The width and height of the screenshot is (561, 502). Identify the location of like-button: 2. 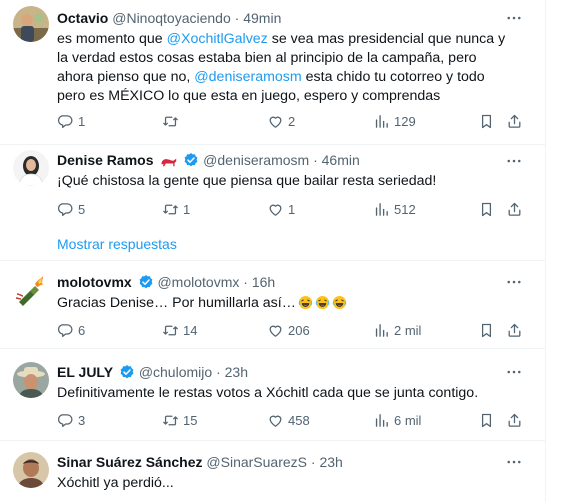
(281, 121).